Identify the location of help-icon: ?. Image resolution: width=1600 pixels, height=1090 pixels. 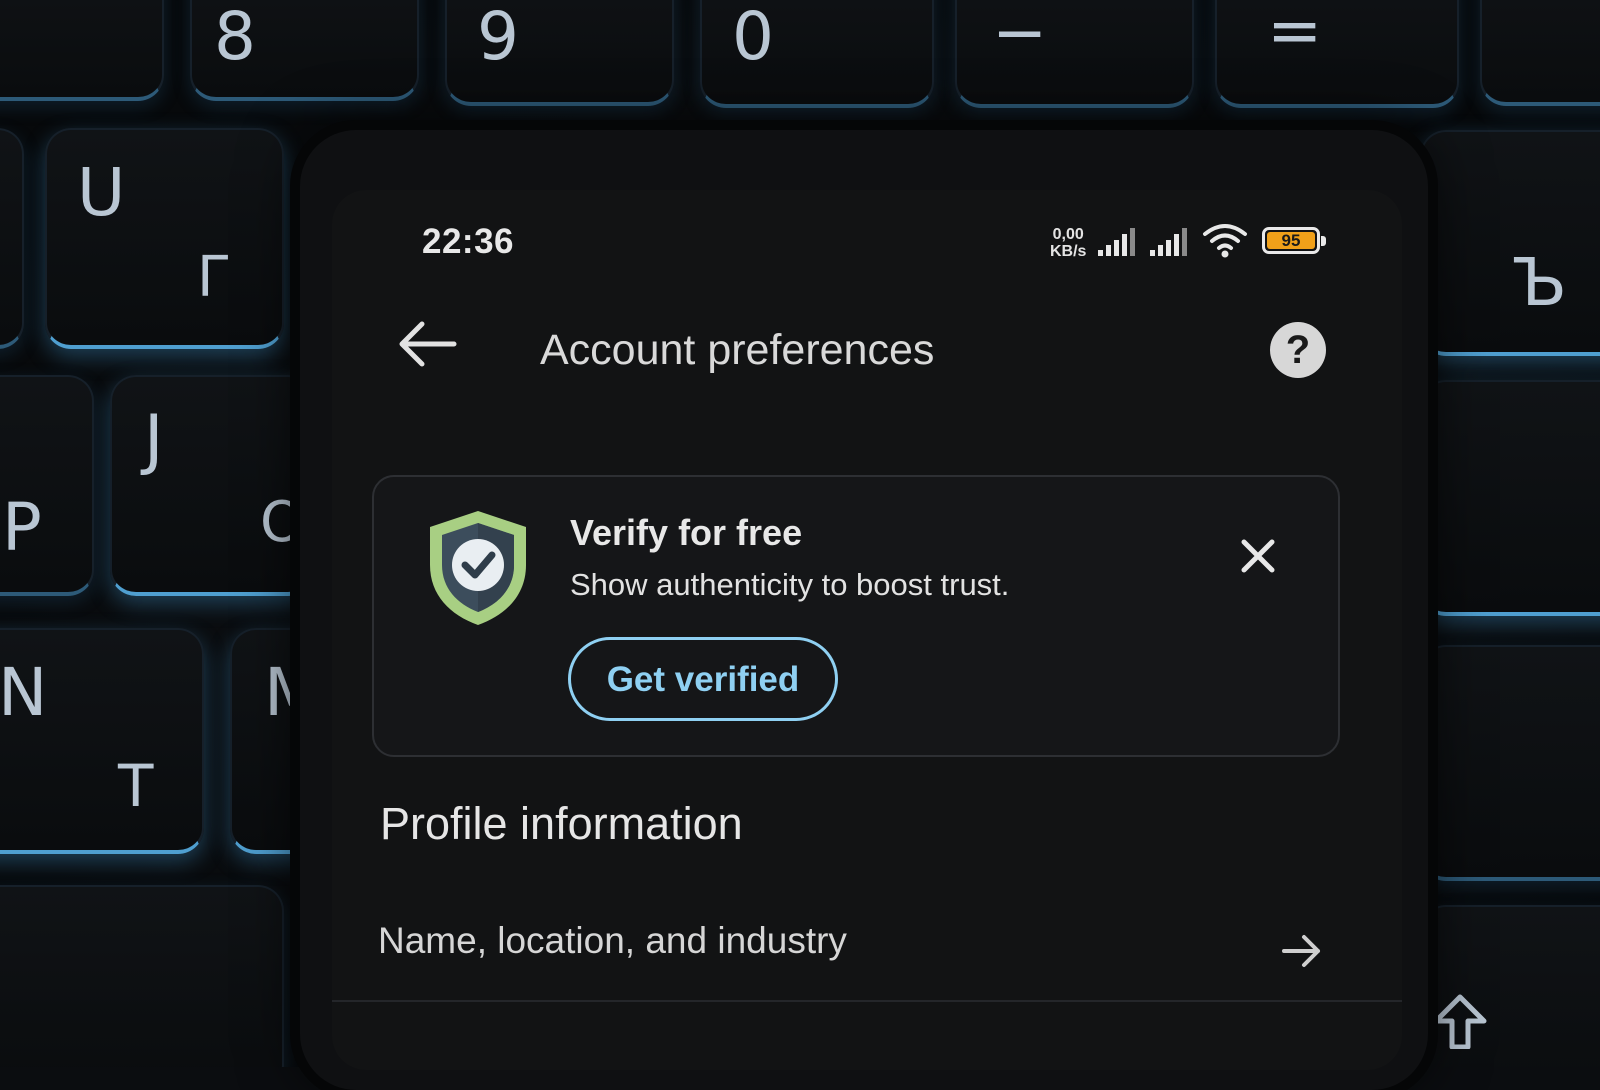
(1298, 350).